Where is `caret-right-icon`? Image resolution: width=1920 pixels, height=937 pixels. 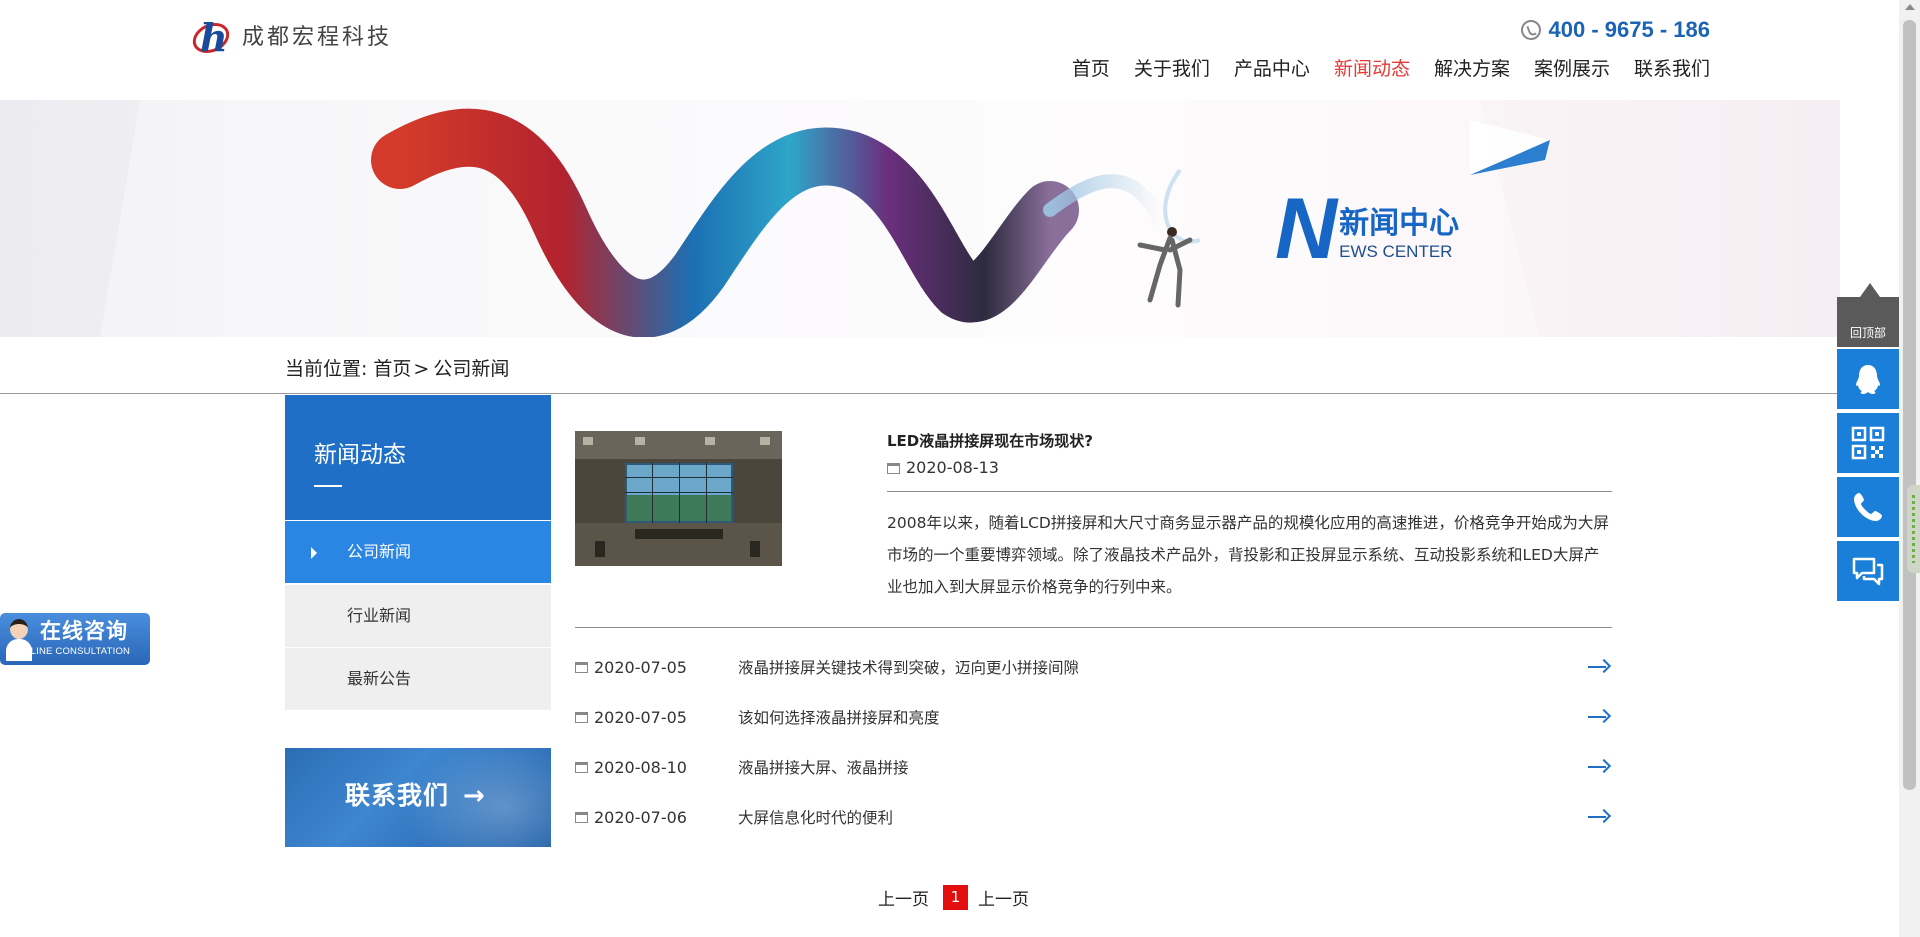 caret-right-icon is located at coordinates (314, 553).